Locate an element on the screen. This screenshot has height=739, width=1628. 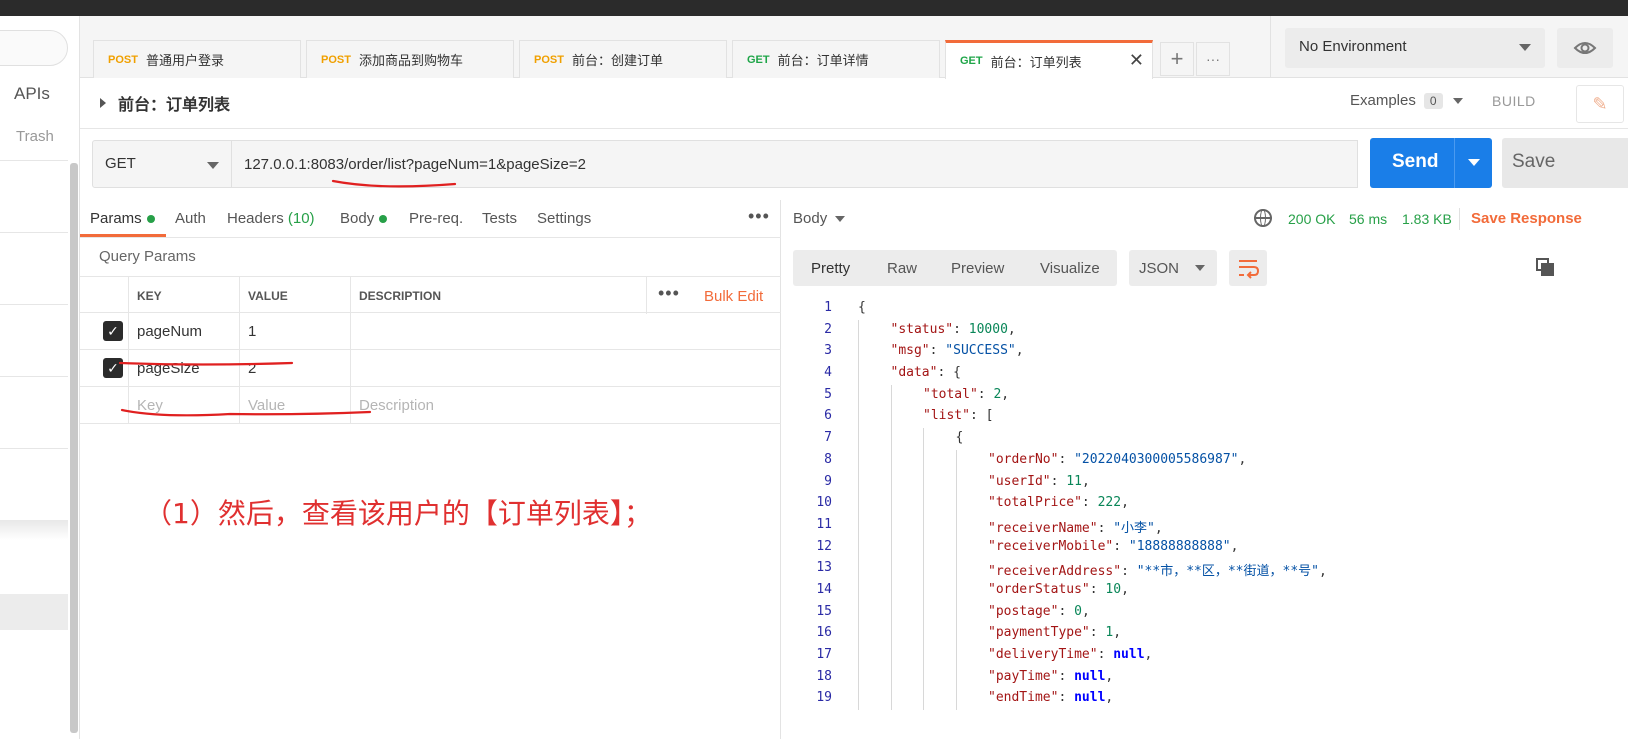
sidebar-shadow is located at coordinates (34, 530).